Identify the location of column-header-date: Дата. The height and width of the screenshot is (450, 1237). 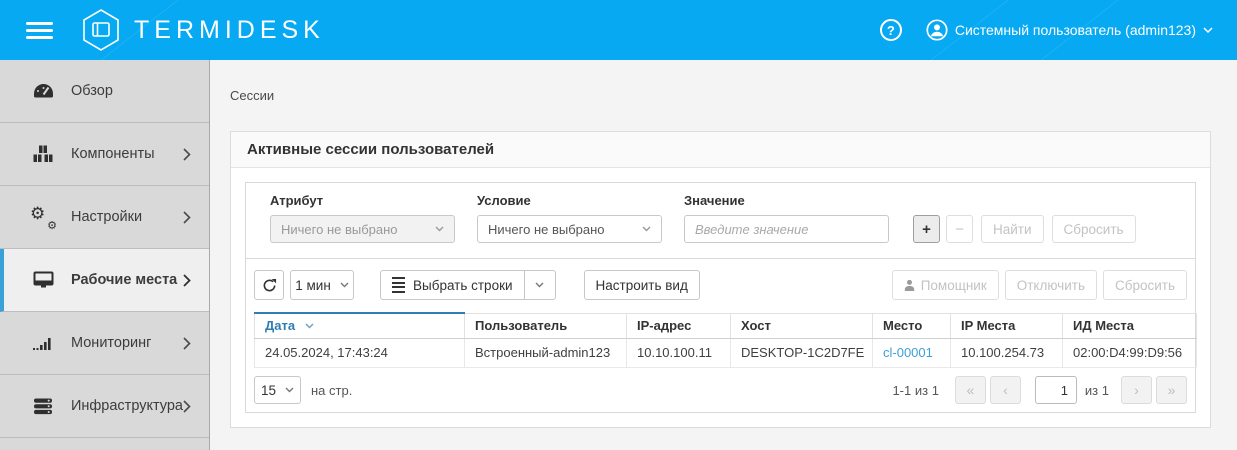
(359, 325).